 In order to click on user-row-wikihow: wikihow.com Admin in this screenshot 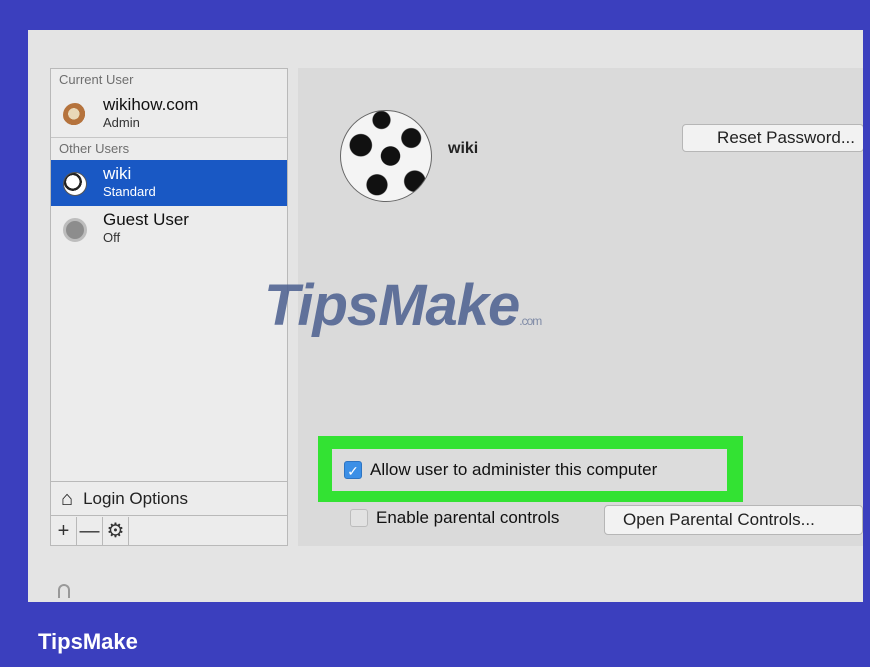, I will do `click(169, 114)`.